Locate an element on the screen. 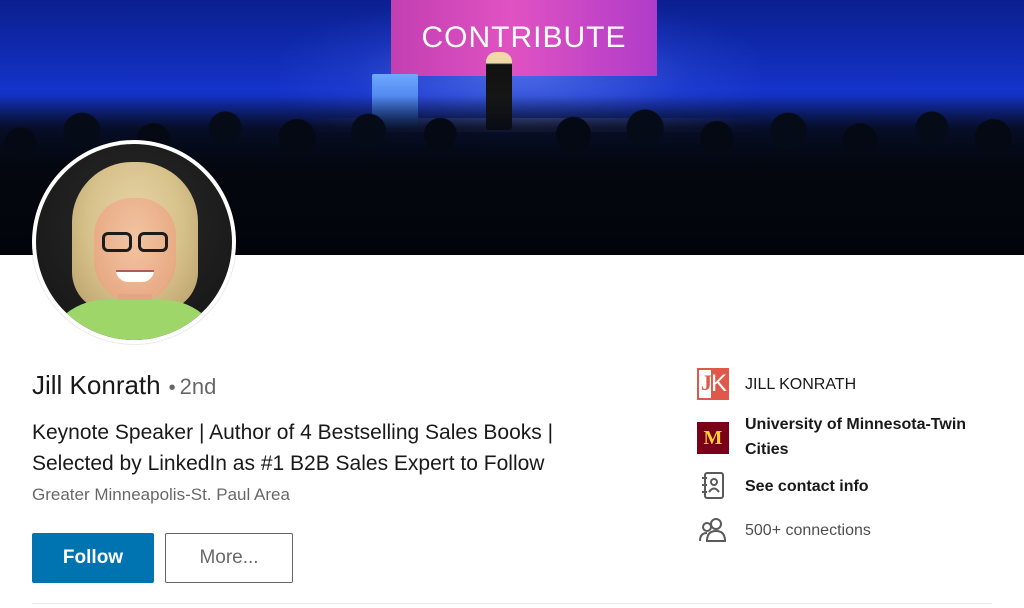 The image size is (1024, 608). stage-screen: CONTRIBUTE is located at coordinates (524, 38).